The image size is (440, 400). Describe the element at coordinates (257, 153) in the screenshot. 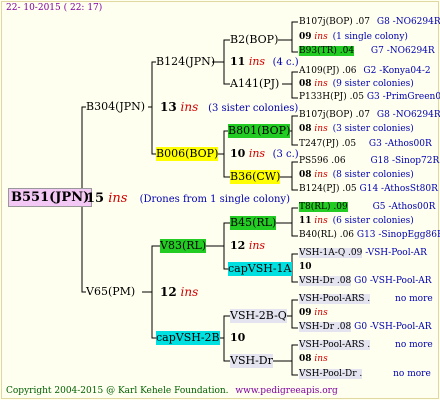

I see `gen2-ins-b006: ins` at that location.